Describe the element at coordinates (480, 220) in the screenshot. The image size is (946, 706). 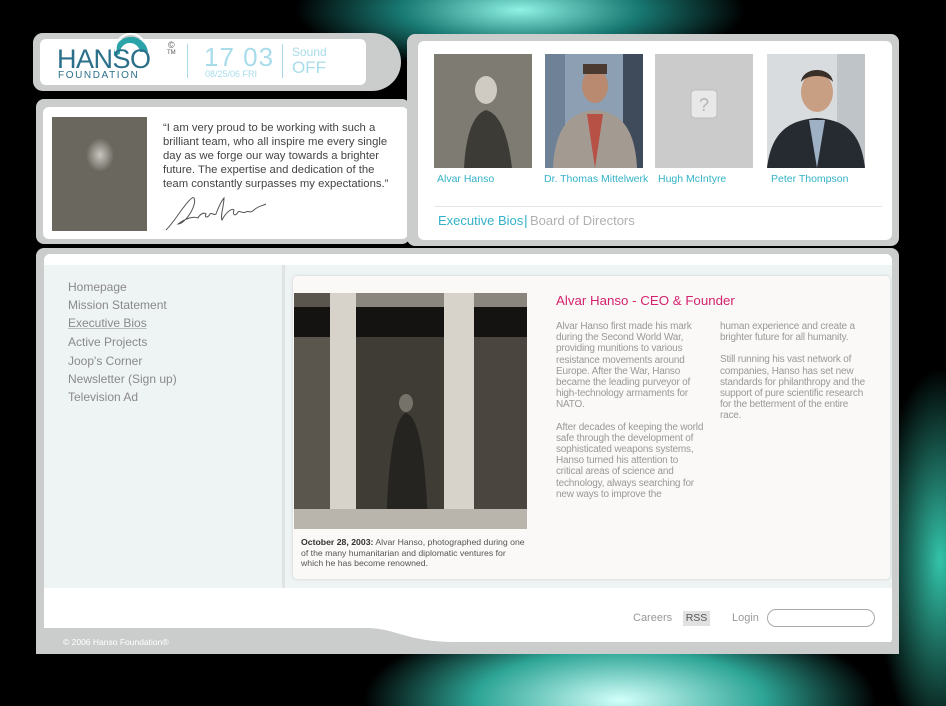
I see `tab-executive-bios: Executive Bios` at that location.